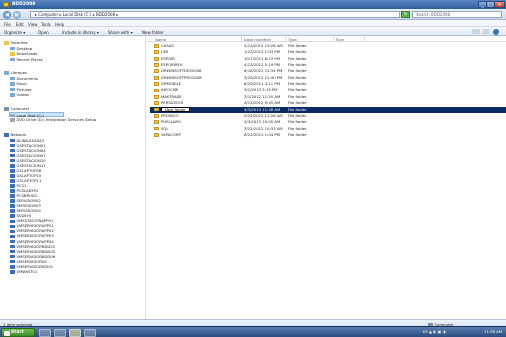  Describe the element at coordinates (167, 84) in the screenshot. I see `file-name-cell: GRMOBILE` at that location.